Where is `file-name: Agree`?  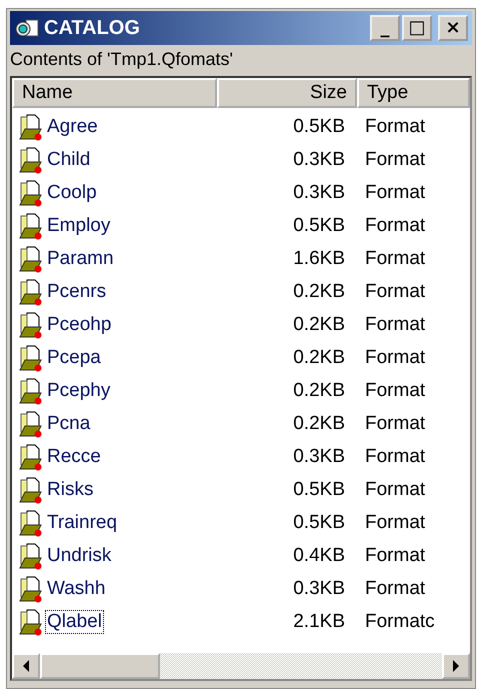 file-name: Agree is located at coordinates (72, 126).